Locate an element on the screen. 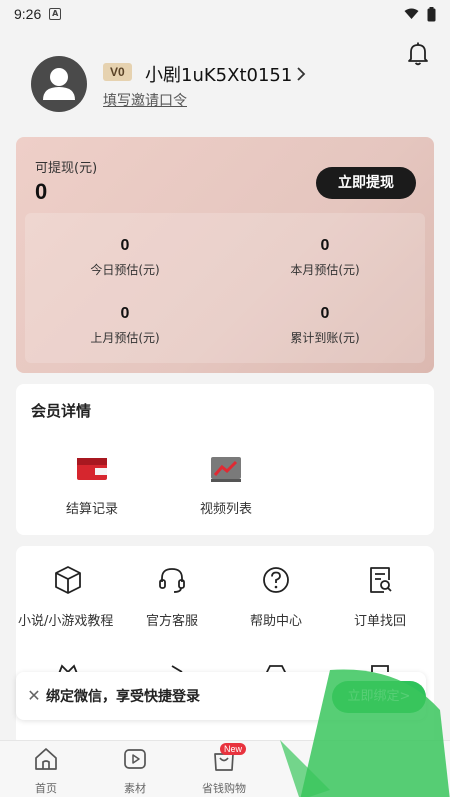 The image size is (450, 797). withdraw-button: 立即提现 is located at coordinates (366, 183).